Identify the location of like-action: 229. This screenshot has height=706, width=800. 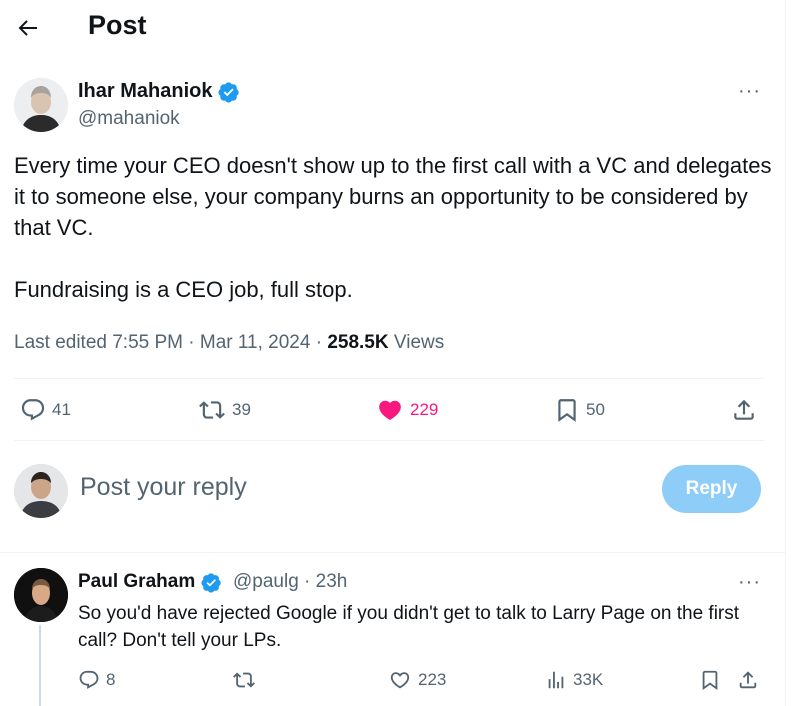
(407, 410).